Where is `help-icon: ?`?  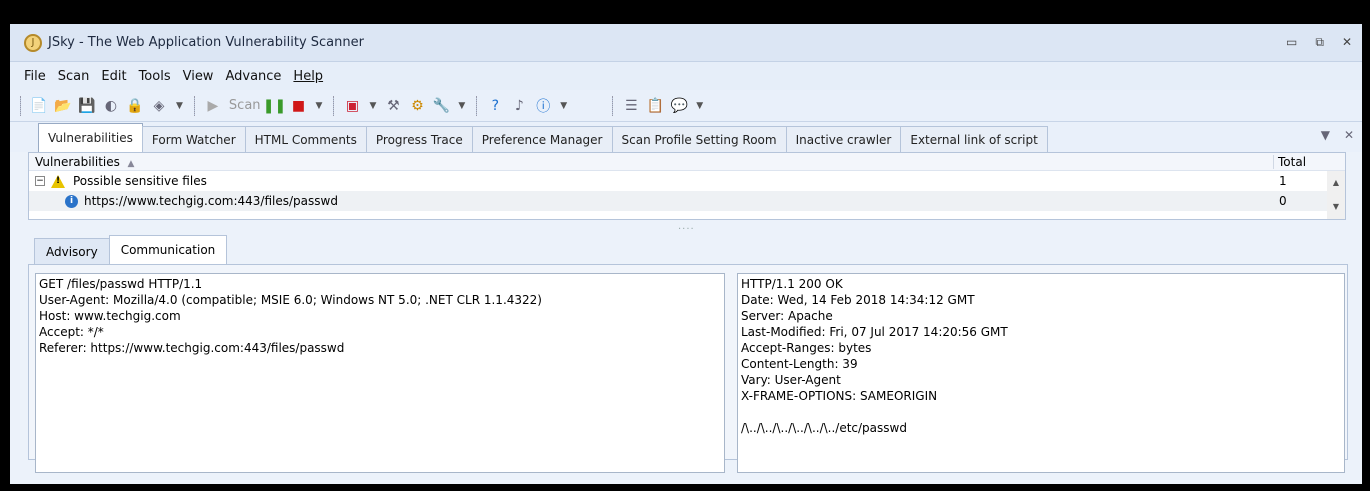
help-icon: ? is located at coordinates (495, 106).